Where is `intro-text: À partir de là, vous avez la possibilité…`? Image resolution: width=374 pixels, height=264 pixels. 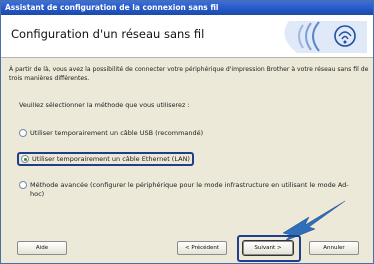
intro-text: À partir de là, vous avez la possibilité… is located at coordinates (189, 74).